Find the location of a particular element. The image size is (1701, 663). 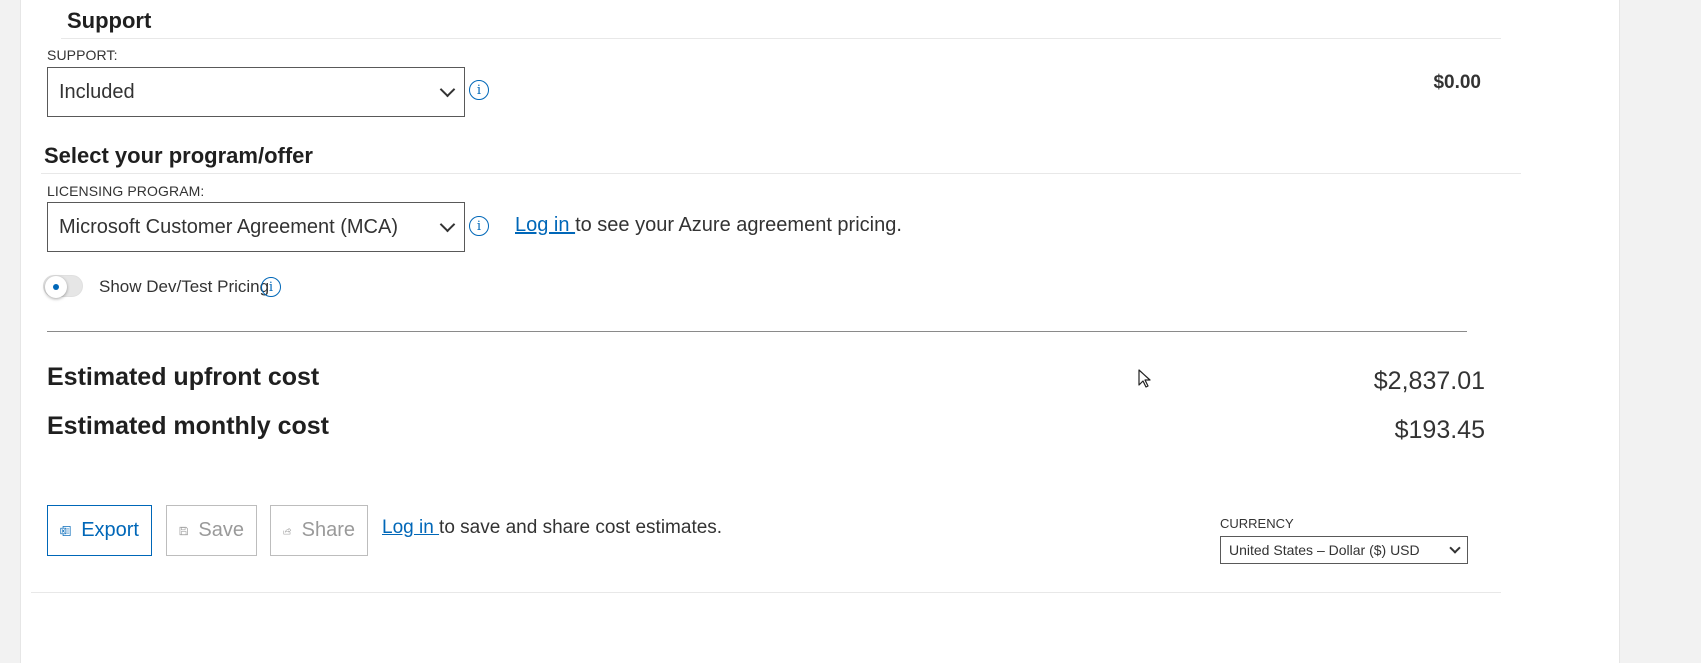

save-button: Save is located at coordinates (211, 530).